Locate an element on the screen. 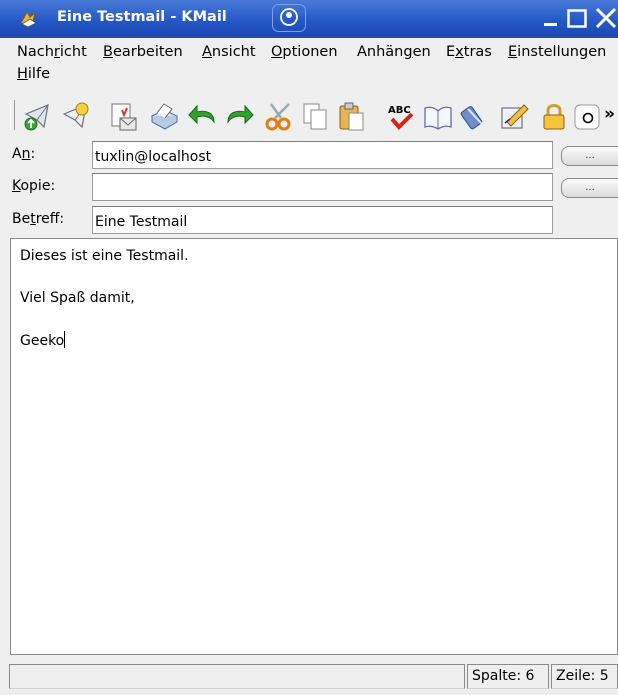 The height and width of the screenshot is (695, 618). subject-input is located at coordinates (322, 220).